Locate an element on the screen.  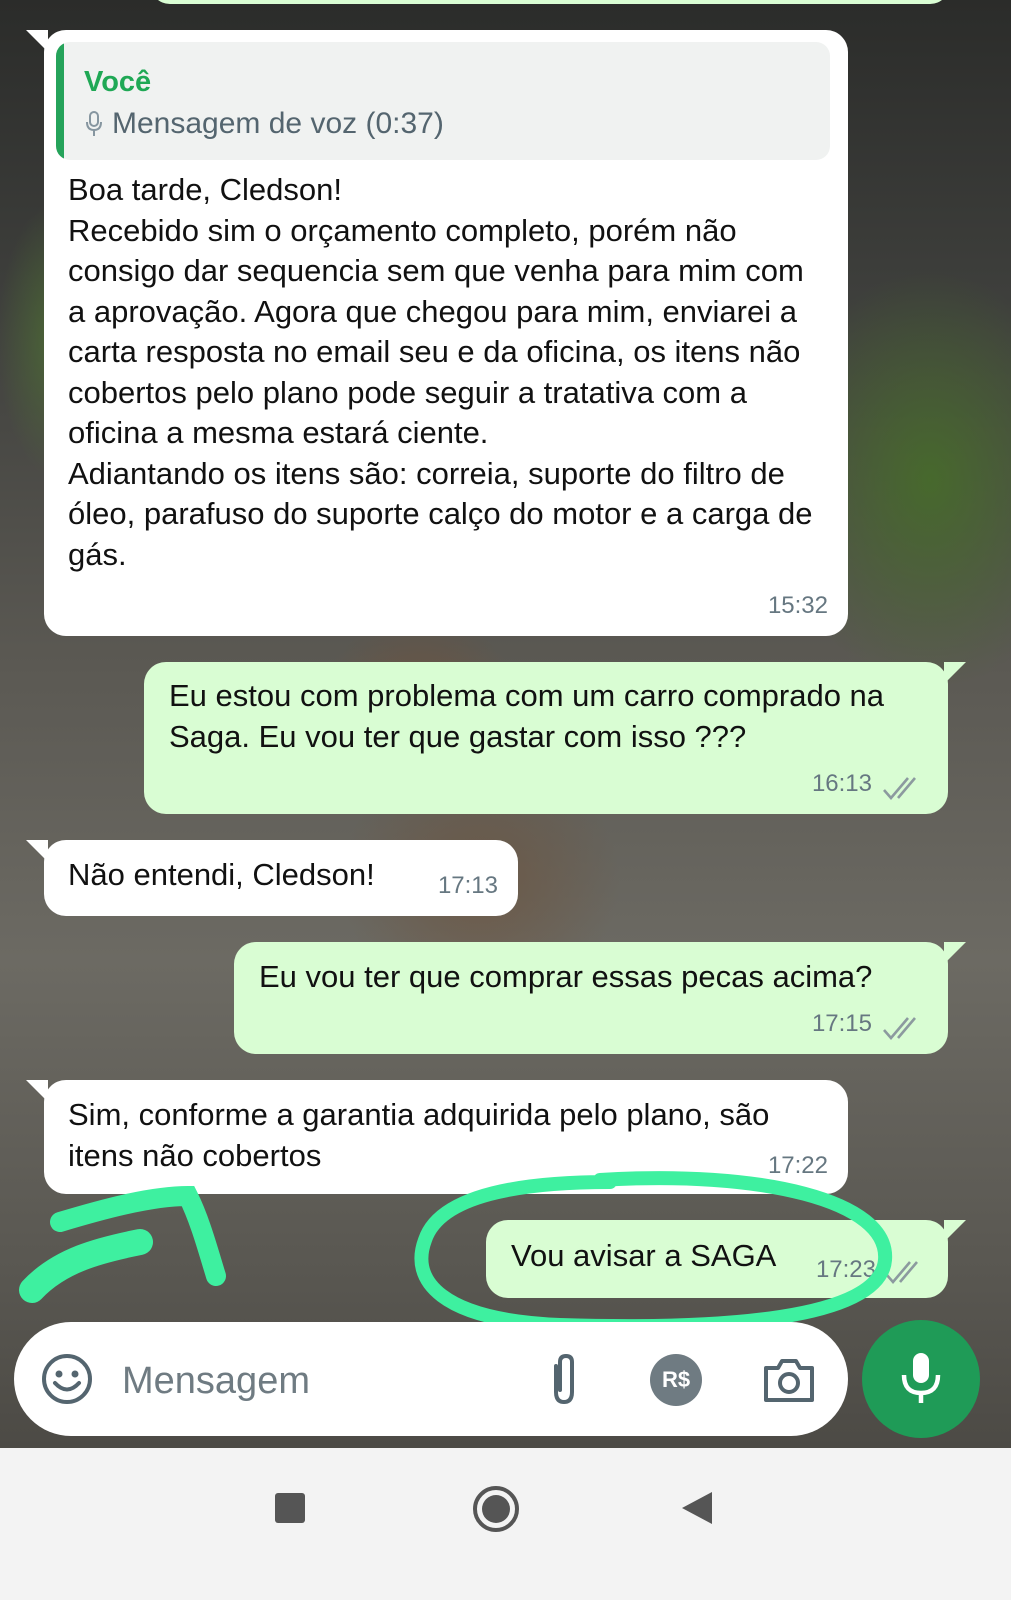
previous-message-edge is located at coordinates (550, 2).